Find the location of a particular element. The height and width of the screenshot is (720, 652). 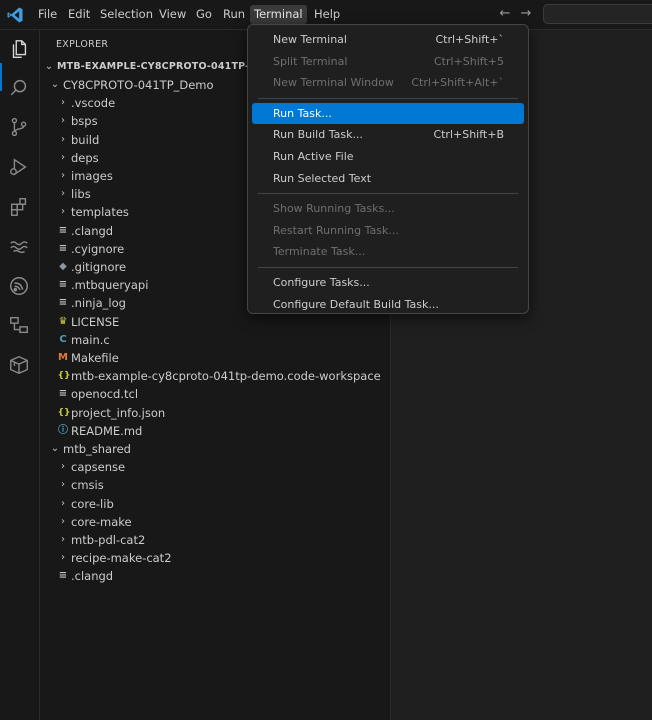

tree-item-label: LICENSE is located at coordinates (95, 321).